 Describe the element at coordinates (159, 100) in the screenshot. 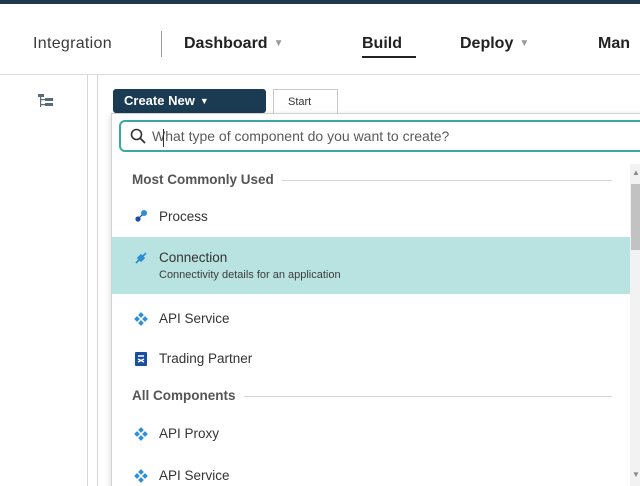

I see `create-new-label: Create New` at that location.